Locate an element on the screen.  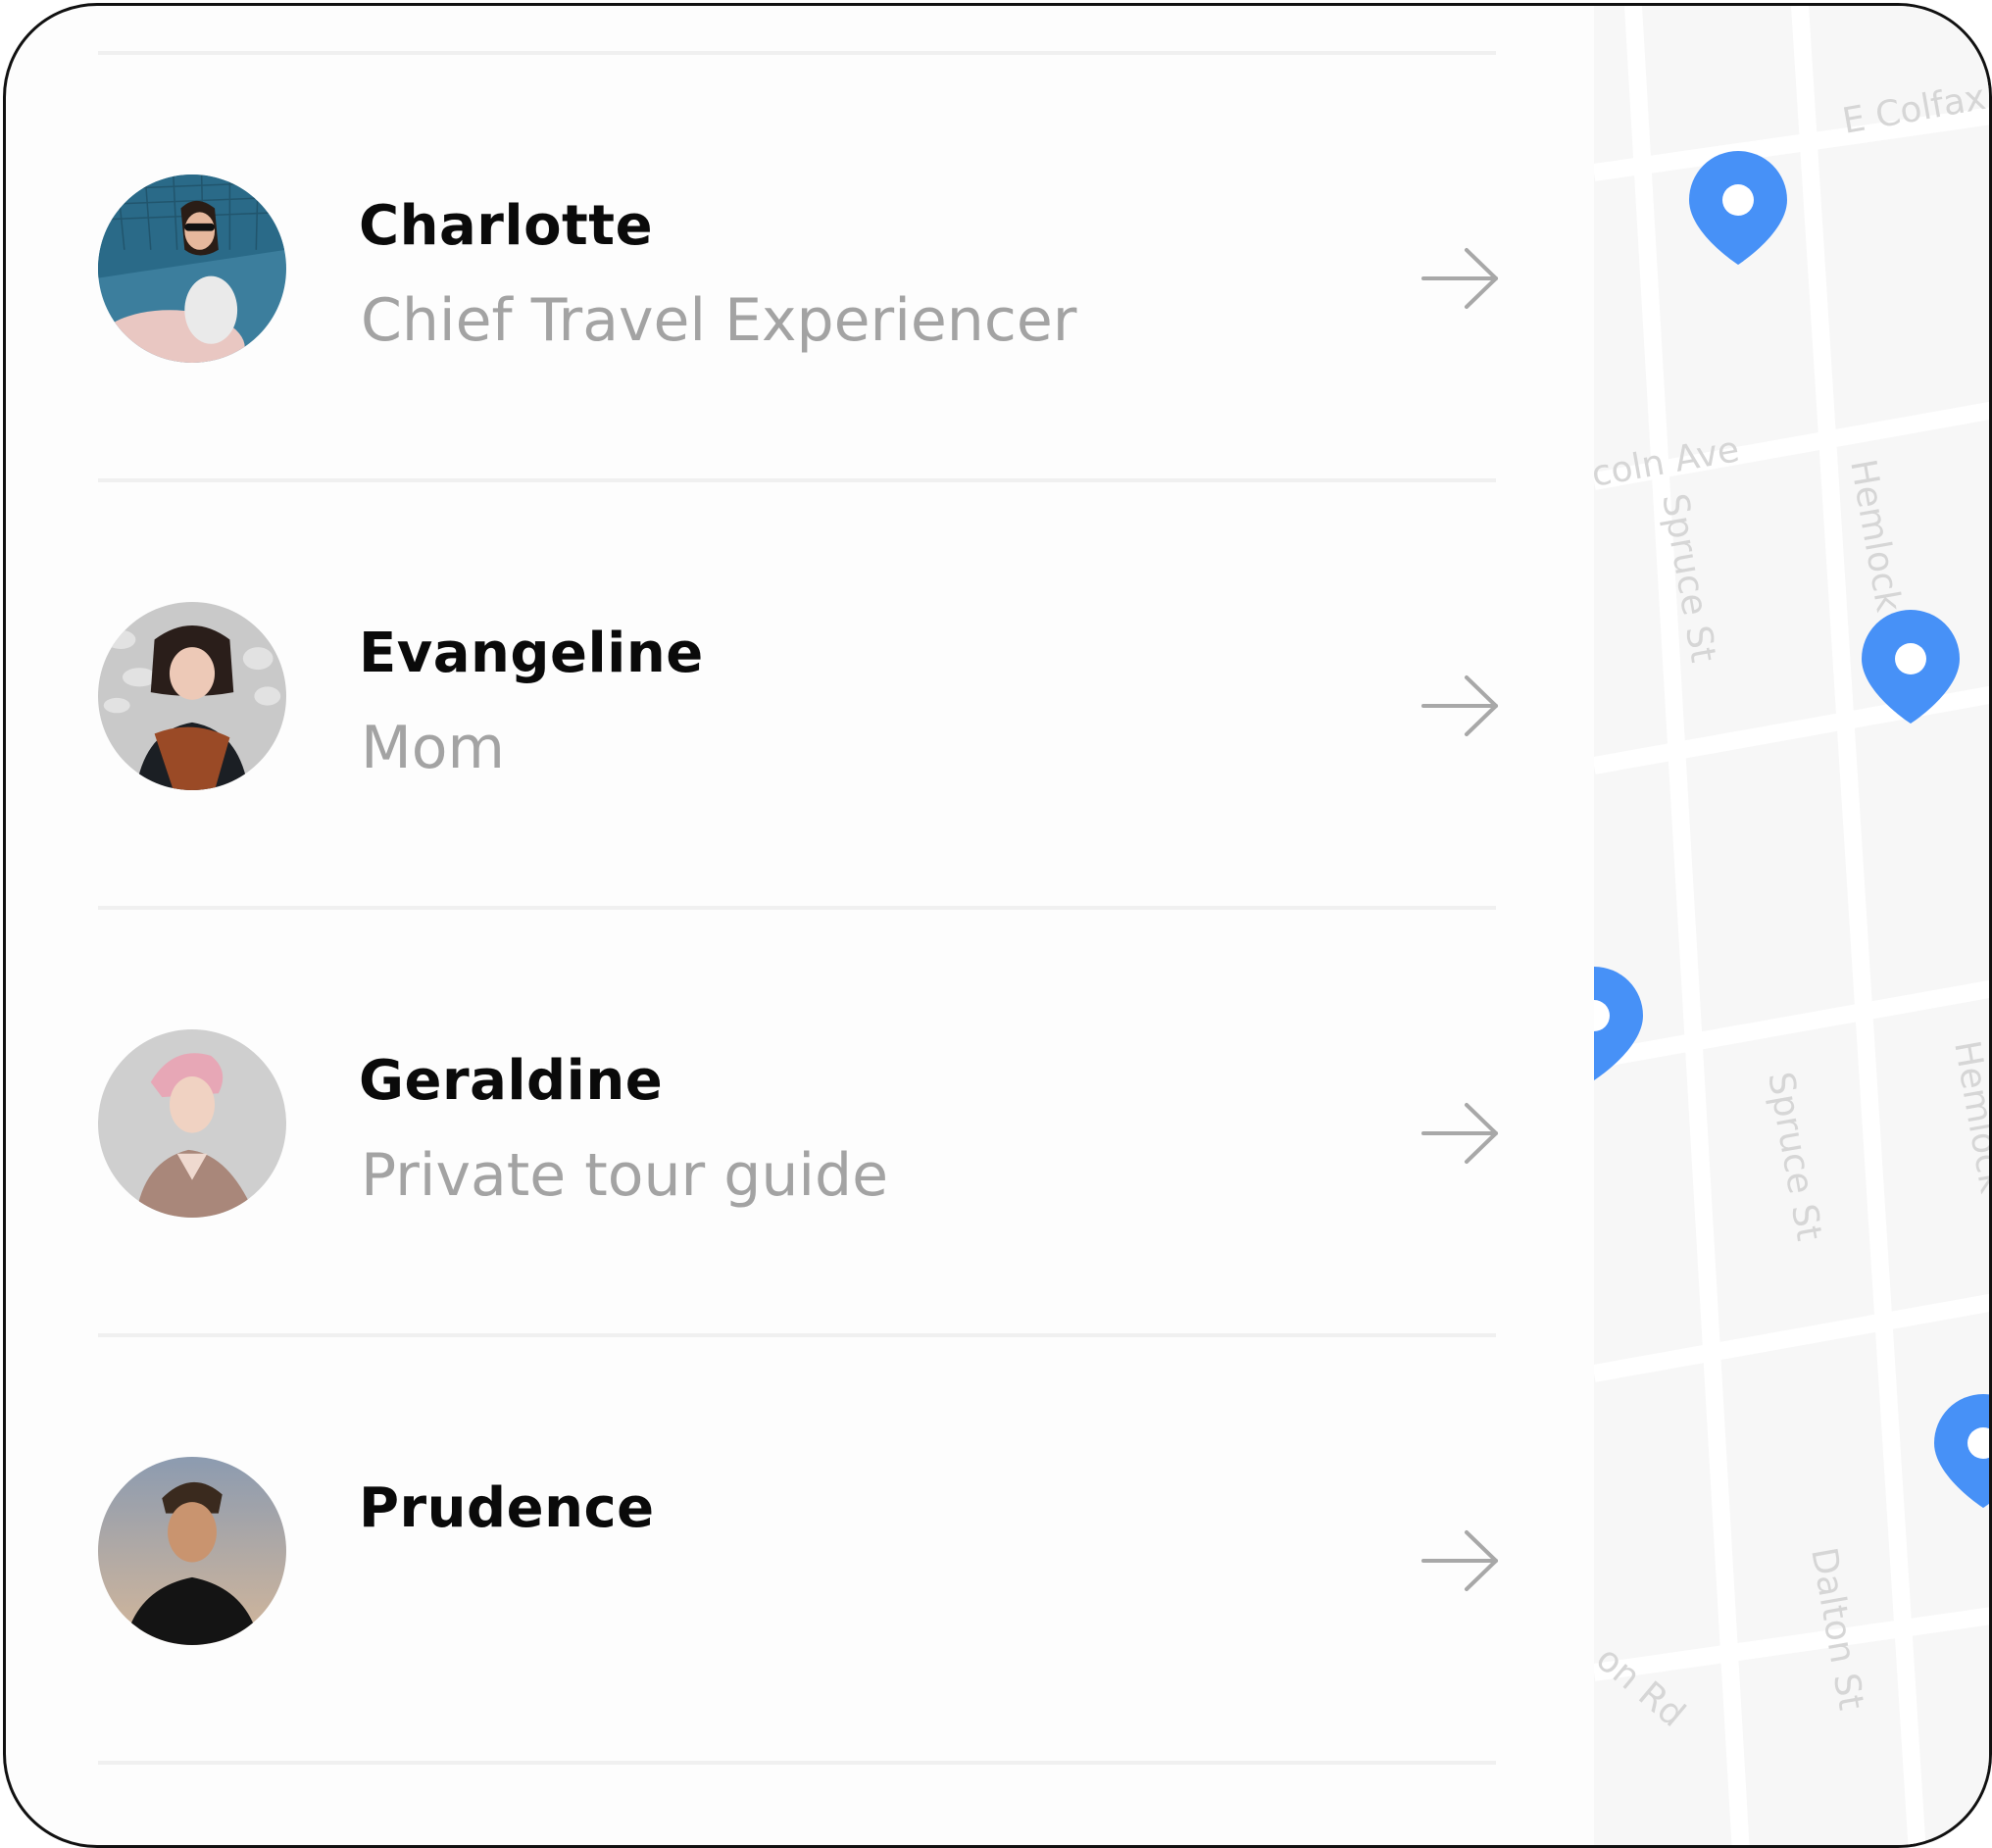
contact-name: Charlotte is located at coordinates (506, 226).